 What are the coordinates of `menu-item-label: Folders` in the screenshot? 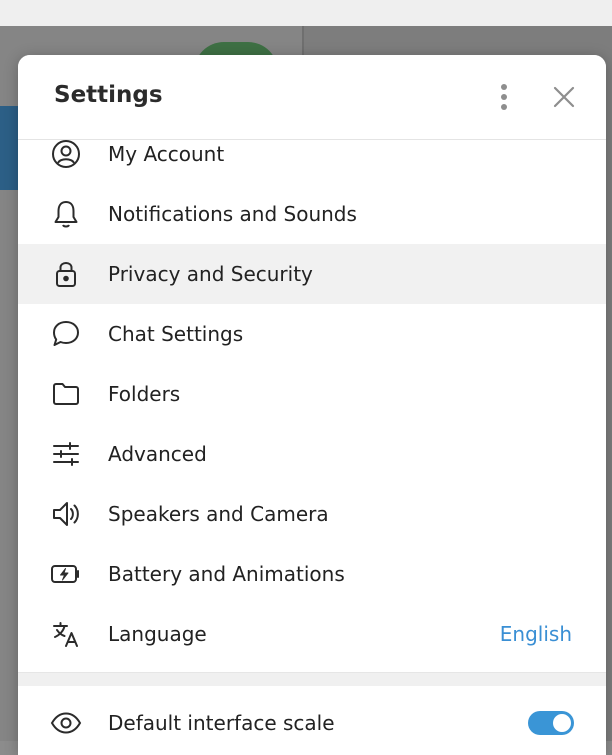 It's located at (144, 394).